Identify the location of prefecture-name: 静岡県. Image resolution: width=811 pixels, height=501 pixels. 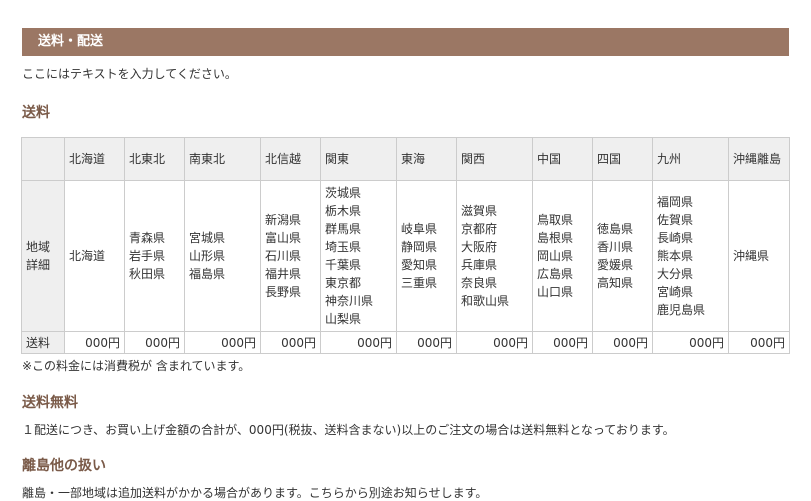
(419, 247).